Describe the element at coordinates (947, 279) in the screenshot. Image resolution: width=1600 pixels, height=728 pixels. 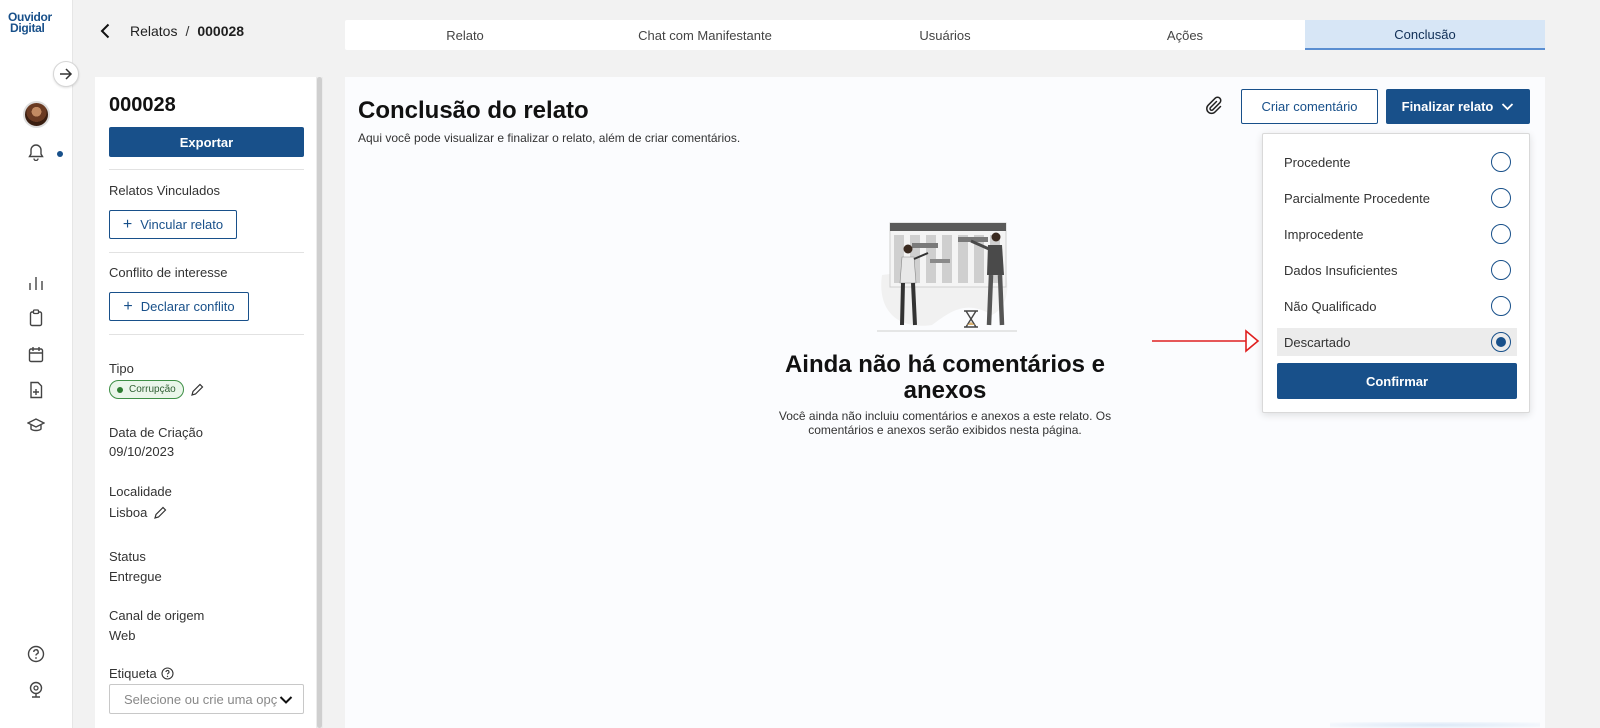
I see `empty-state-illustration` at that location.